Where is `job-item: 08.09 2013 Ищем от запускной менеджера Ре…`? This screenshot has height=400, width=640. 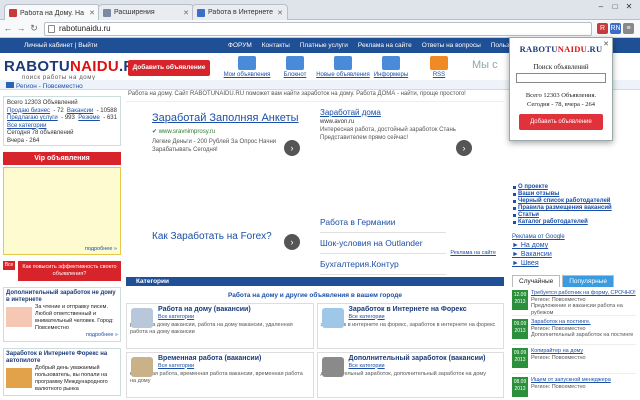
job-item: 08.09 2013 Ищем от запускной менеджера Ре… is located at coordinates (574, 388).